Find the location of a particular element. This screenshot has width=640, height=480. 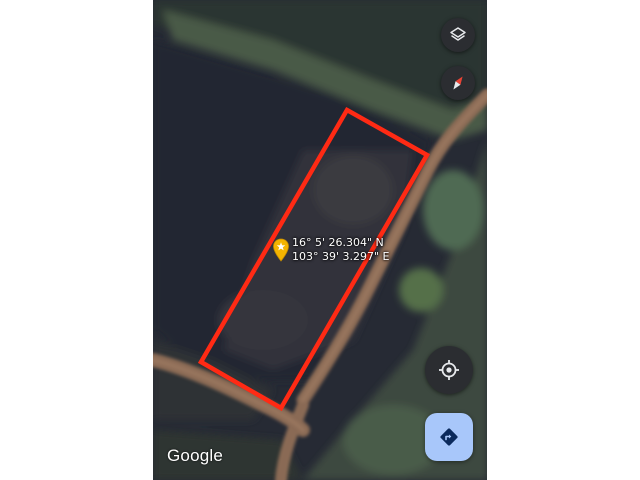

location-pin-icon is located at coordinates (281, 250).